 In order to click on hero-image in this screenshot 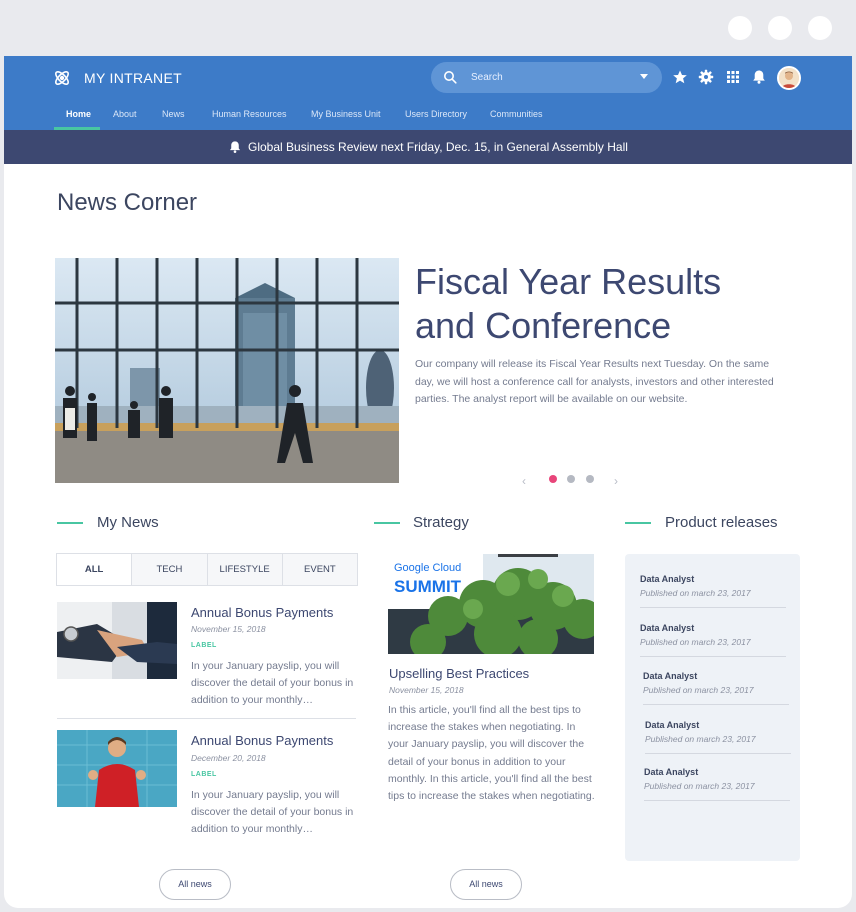, I will do `click(227, 370)`.